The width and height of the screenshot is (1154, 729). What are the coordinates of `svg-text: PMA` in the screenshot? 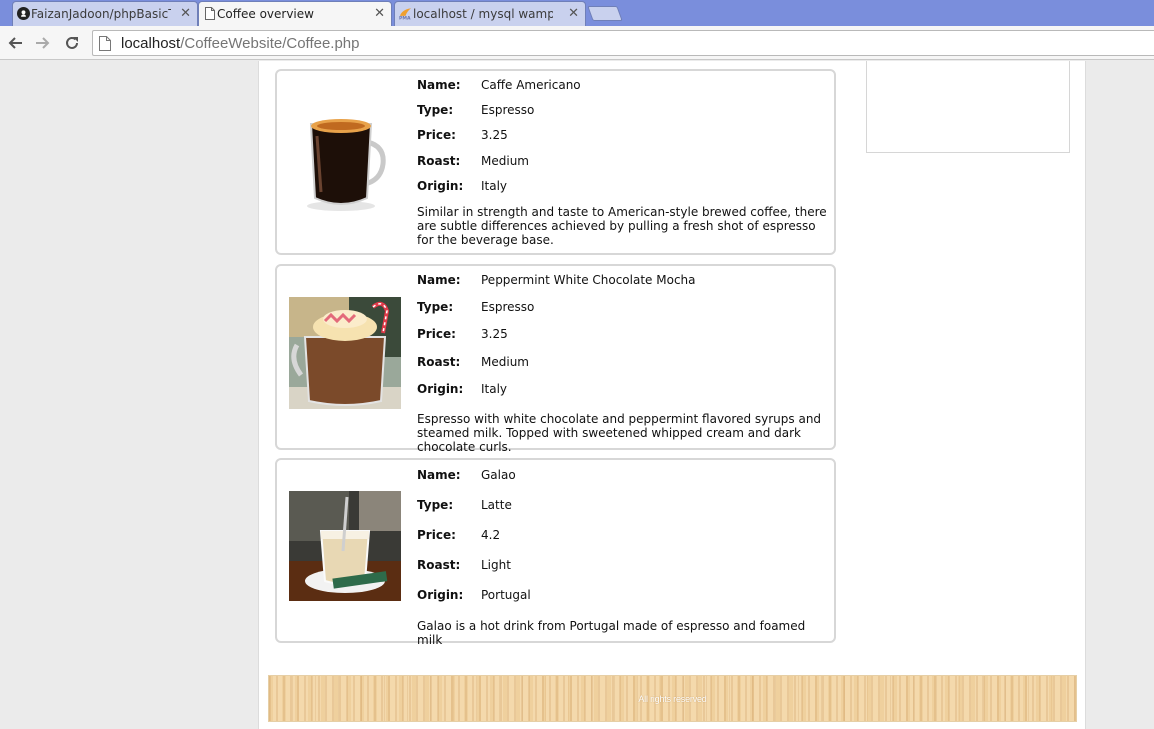 It's located at (405, 18).